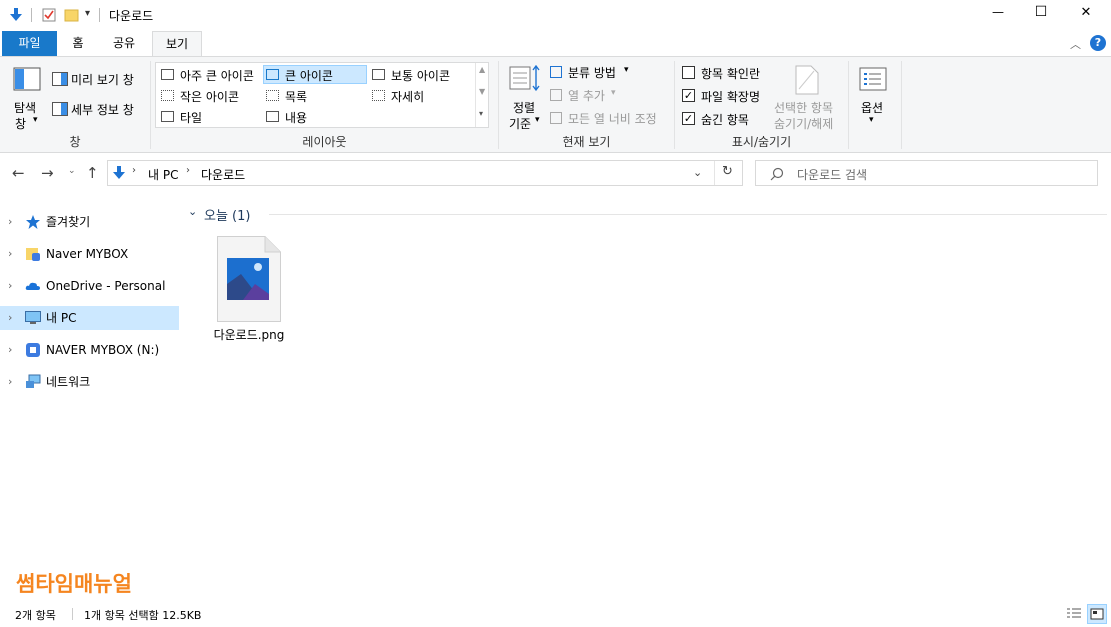  I want to click on scroll-down-icon: ▼, so click(482, 91).